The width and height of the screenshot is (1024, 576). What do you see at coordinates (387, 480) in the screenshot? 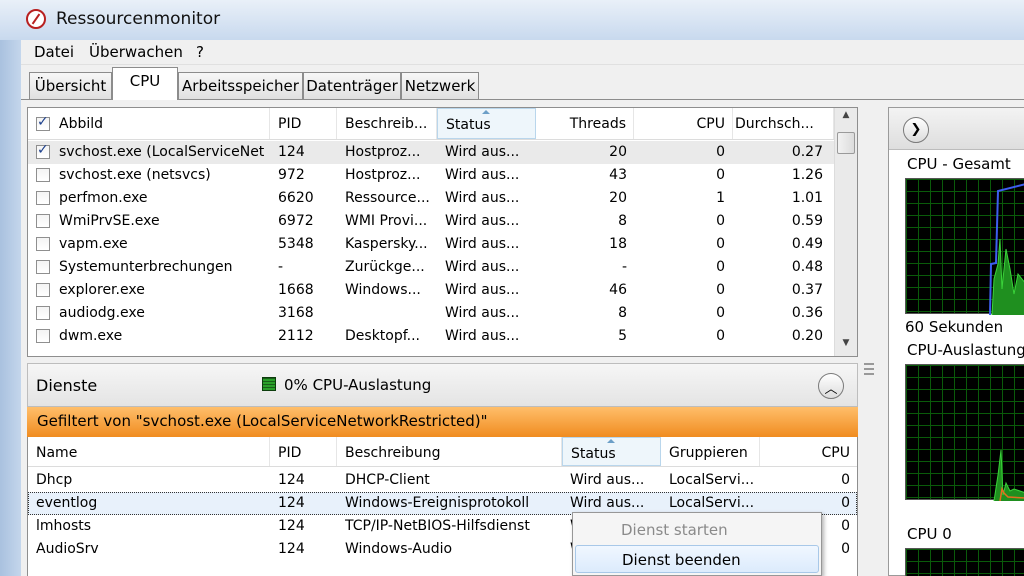
I see `service-description: DHCP-Client` at bounding box center [387, 480].